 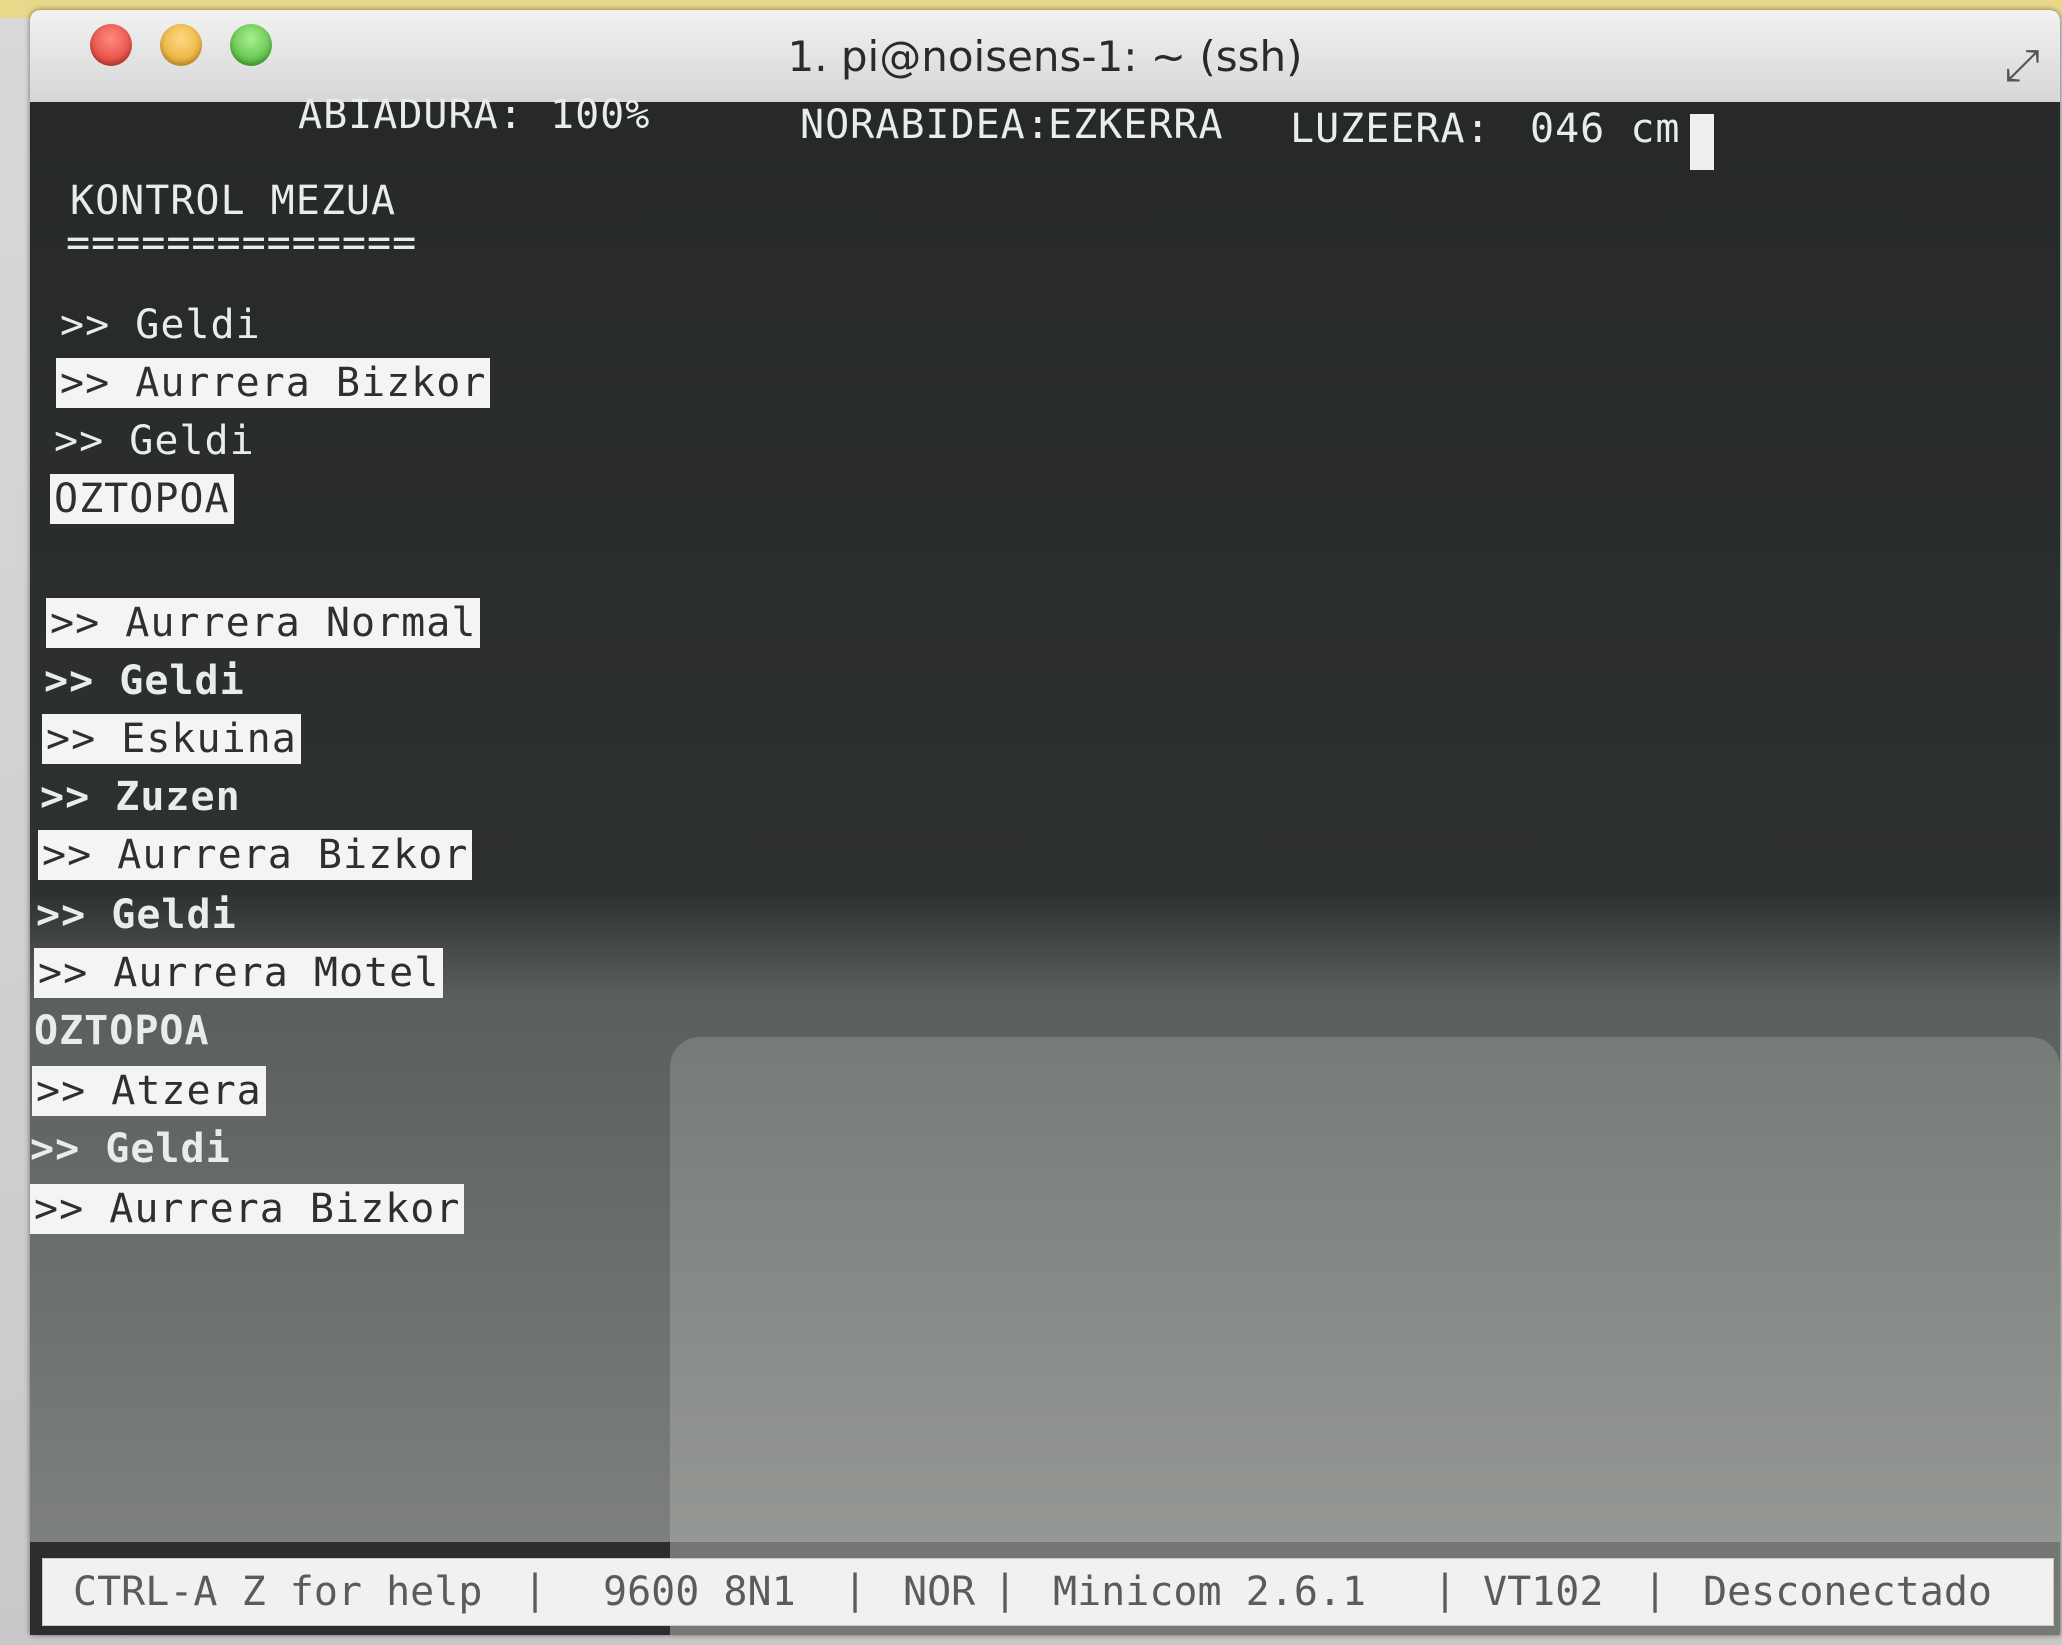 I want to click on message-text: >> Aurrera Motel, so click(x=239, y=973).